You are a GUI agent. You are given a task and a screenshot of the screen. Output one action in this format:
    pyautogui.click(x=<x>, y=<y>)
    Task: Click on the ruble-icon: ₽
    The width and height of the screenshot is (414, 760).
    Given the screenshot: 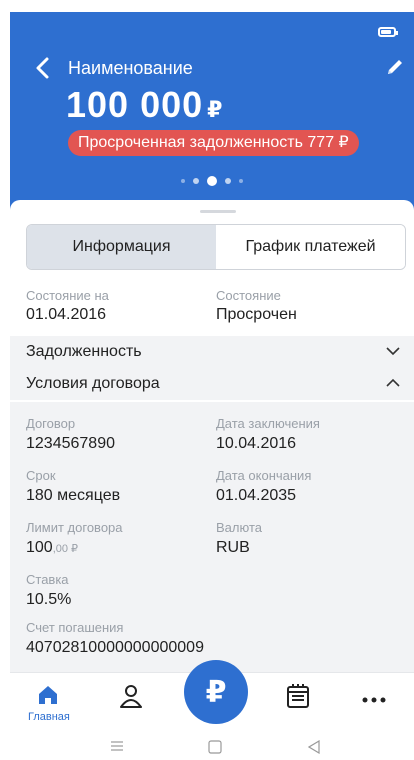 What is the action you would take?
    pyautogui.click(x=216, y=692)
    